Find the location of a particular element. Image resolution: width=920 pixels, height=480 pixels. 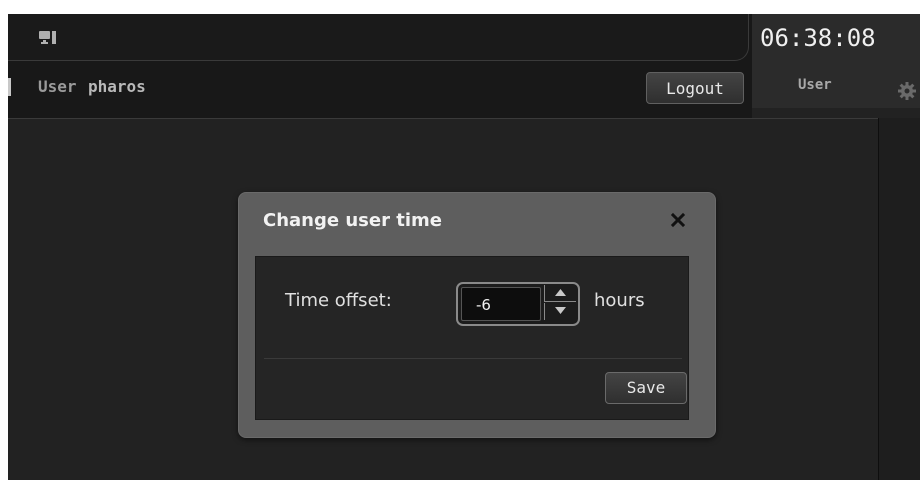

close-icon is located at coordinates (678, 220).